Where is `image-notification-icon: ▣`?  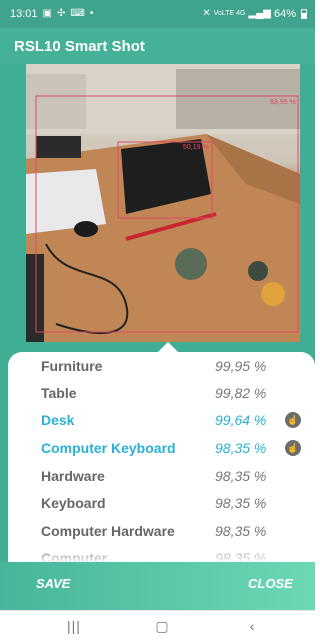
image-notification-icon: ▣ is located at coordinates (47, 13).